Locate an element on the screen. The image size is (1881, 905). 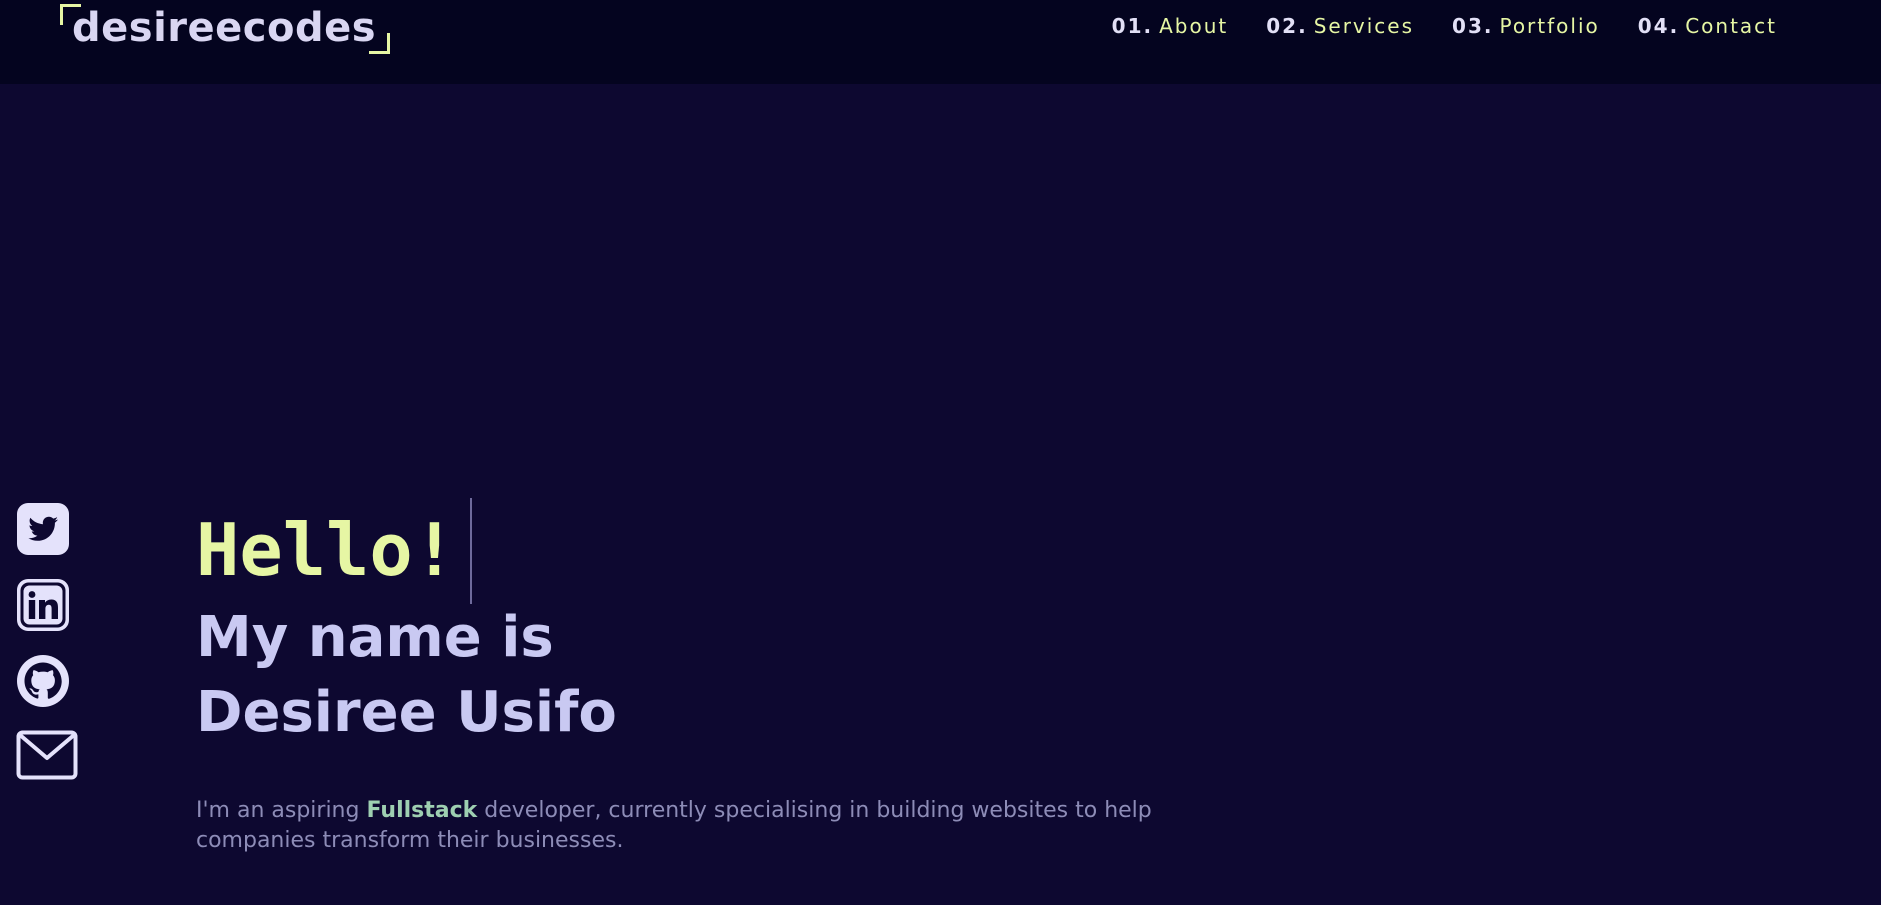
greeting-text: Hello! is located at coordinates (326, 550).